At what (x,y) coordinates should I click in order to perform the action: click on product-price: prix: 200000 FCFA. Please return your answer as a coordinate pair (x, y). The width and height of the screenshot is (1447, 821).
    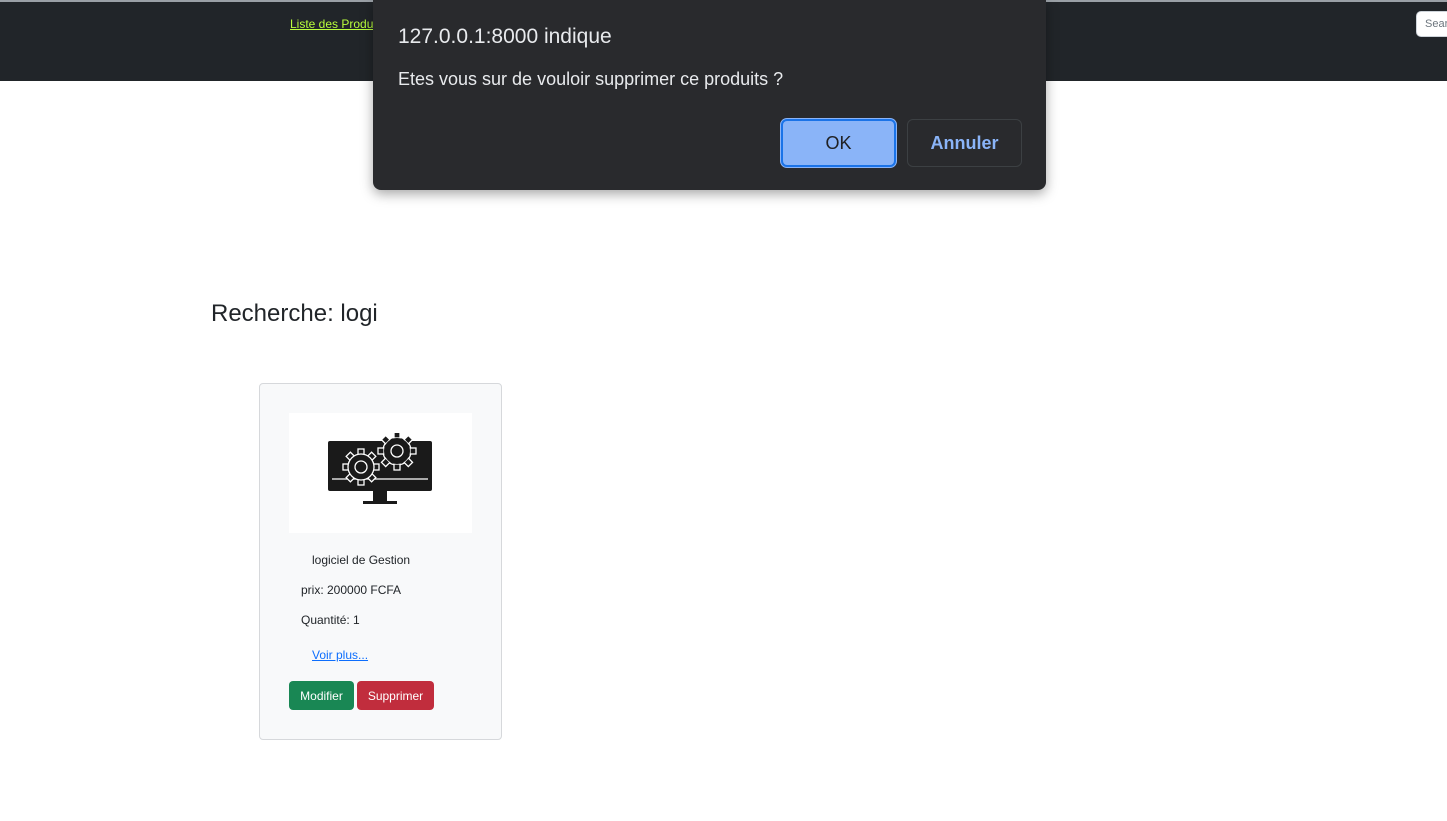
    Looking at the image, I should click on (351, 590).